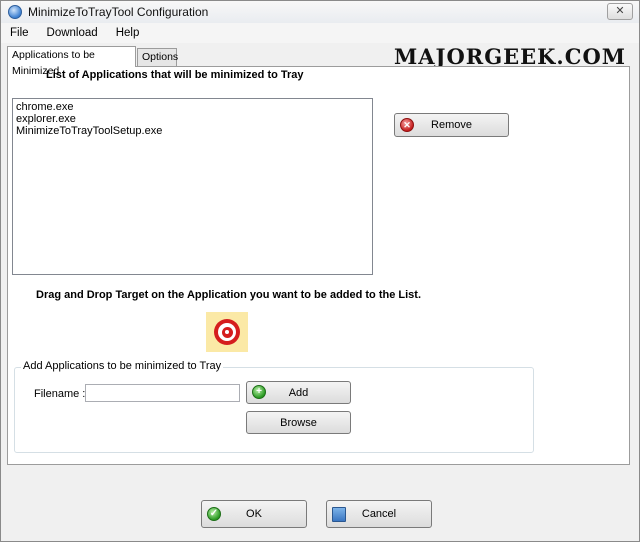 The width and height of the screenshot is (640, 542). I want to click on add-button: + Add, so click(298, 392).